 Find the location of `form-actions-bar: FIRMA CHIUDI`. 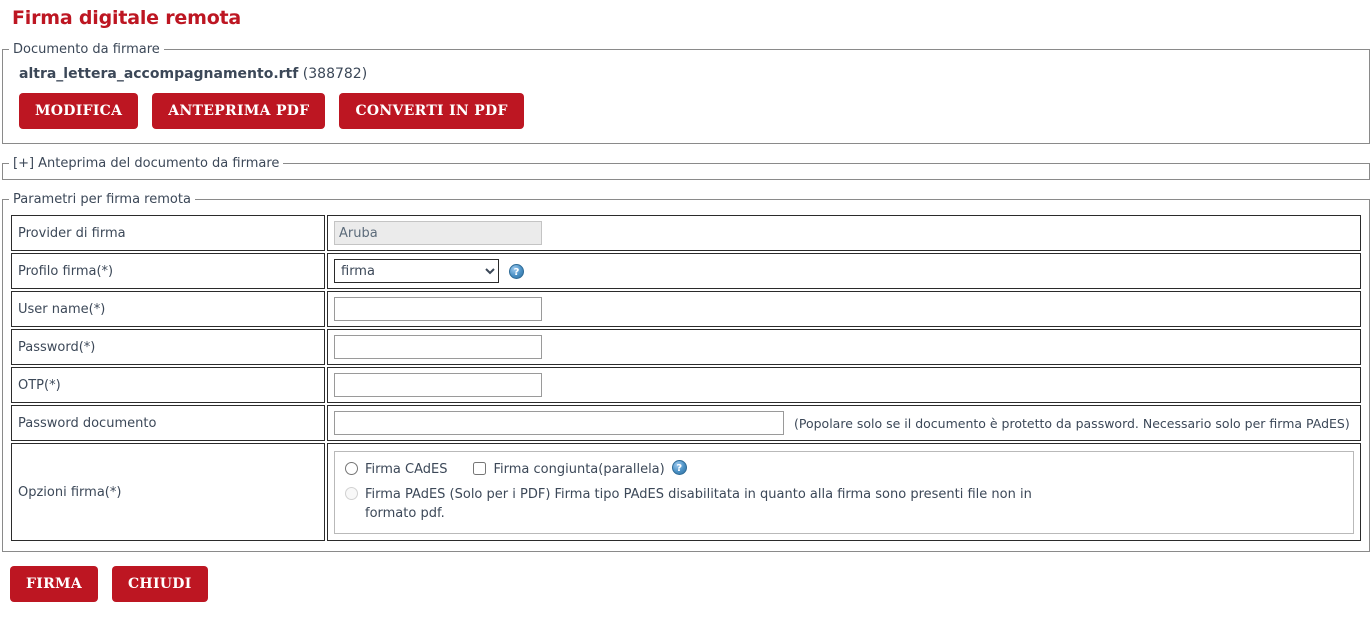

form-actions-bar: FIRMA CHIUDI is located at coordinates (686, 577).